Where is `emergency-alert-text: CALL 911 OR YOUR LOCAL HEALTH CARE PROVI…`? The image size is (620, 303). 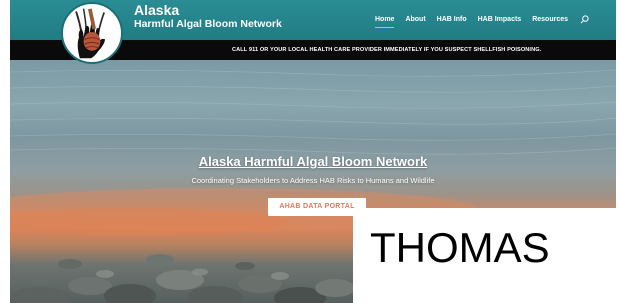 emergency-alert-text: CALL 911 OR YOUR LOCAL HEALTH CARE PROVI… is located at coordinates (387, 50).